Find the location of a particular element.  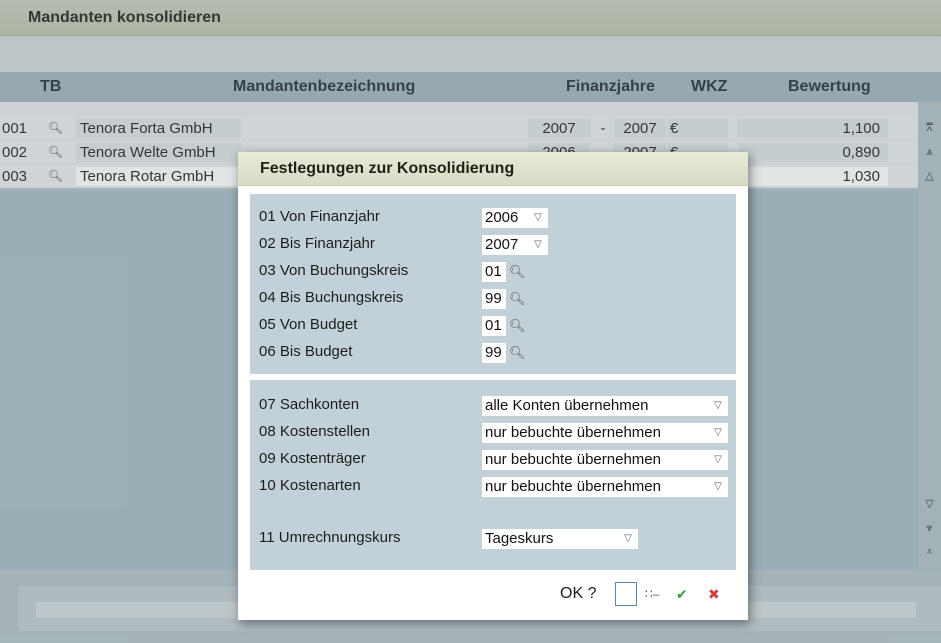

field-label: 02 Bis Finanzjahr is located at coordinates (317, 243).